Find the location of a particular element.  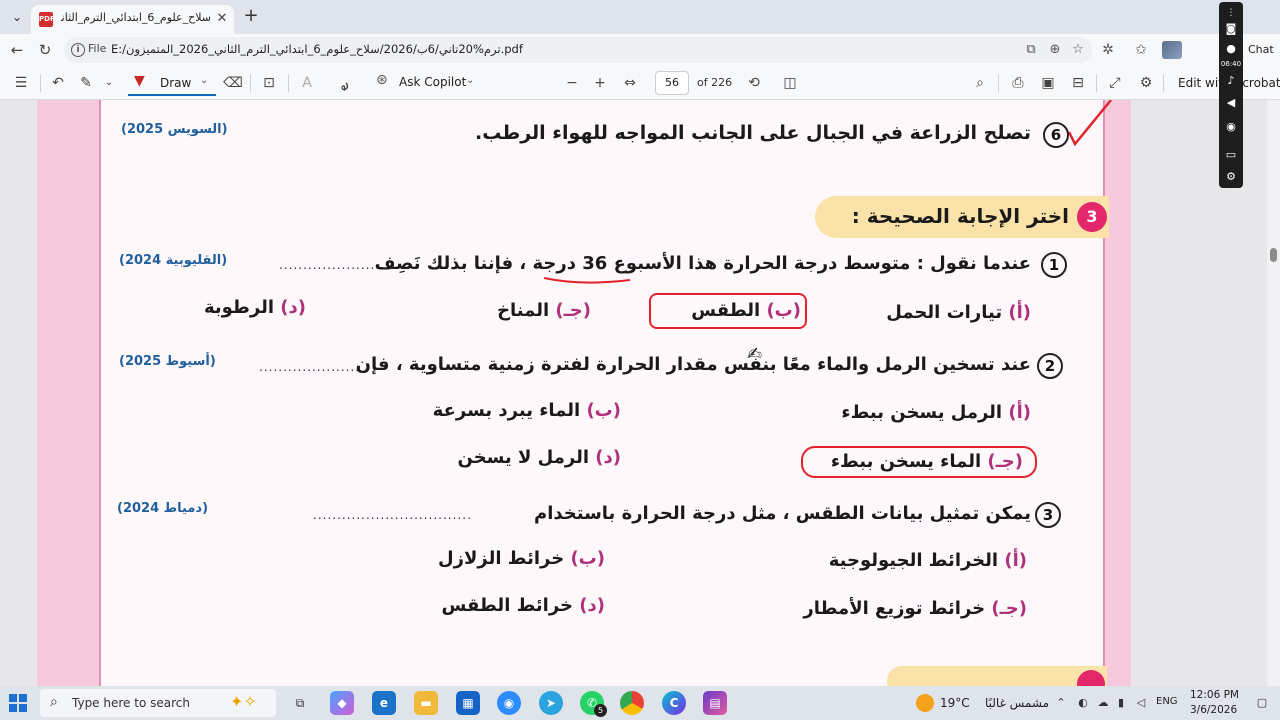

favorite-star-icon: ☆ is located at coordinates (1078, 50).